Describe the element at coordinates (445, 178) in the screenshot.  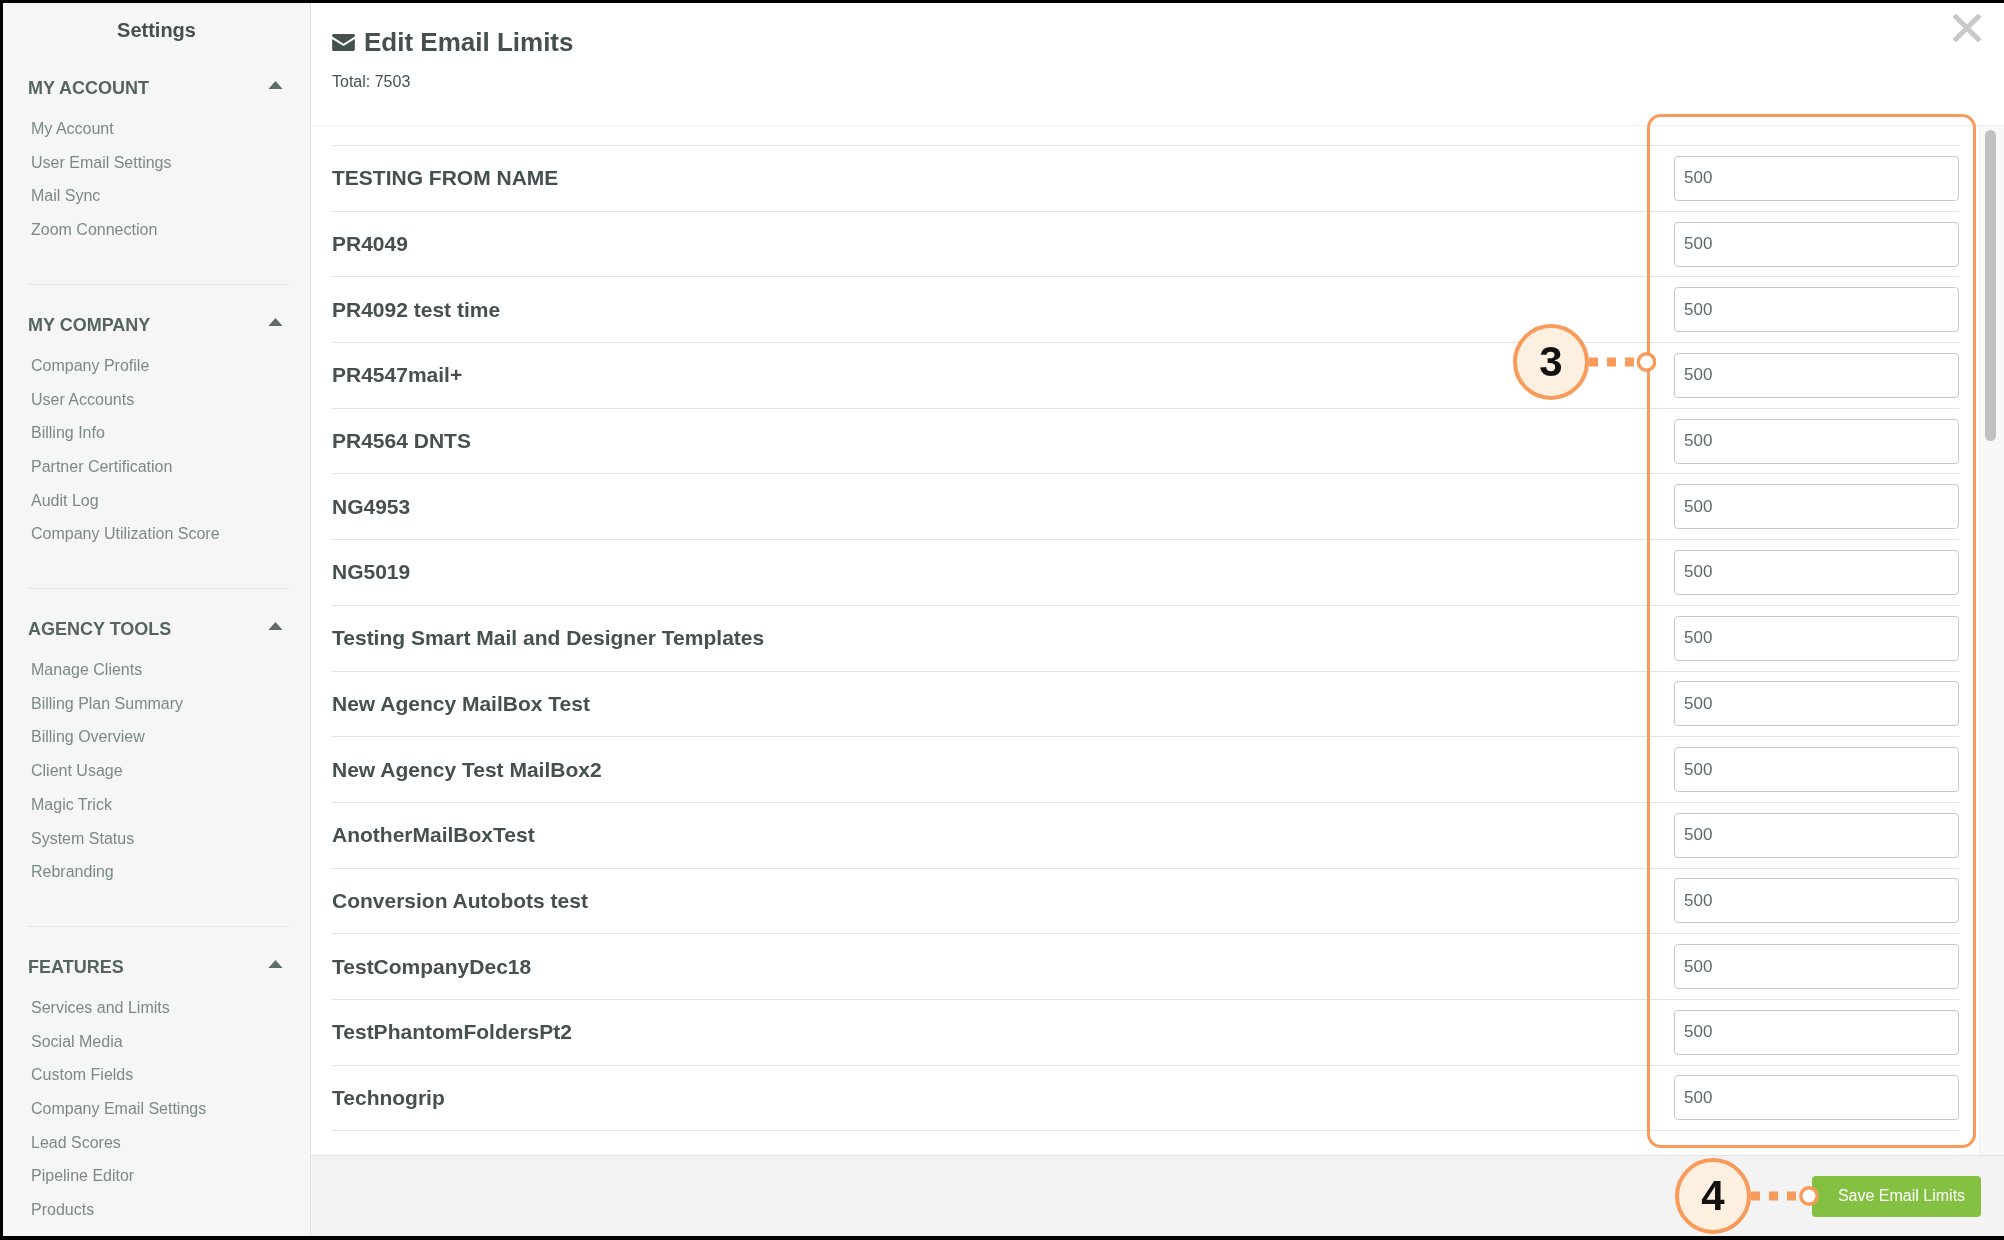
I see `limit-name: TESTING FROM NAME` at that location.